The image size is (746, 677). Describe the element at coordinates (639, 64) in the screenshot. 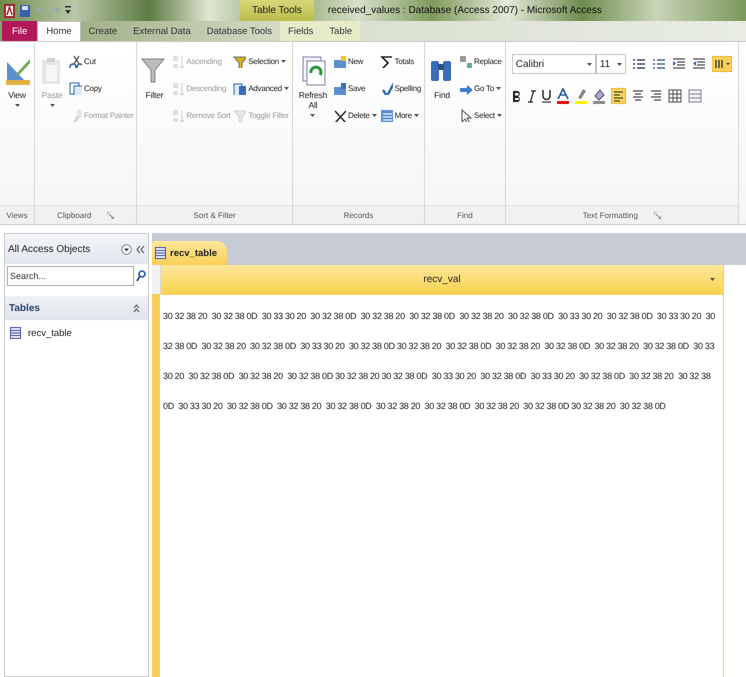

I see `bullets-icon` at that location.